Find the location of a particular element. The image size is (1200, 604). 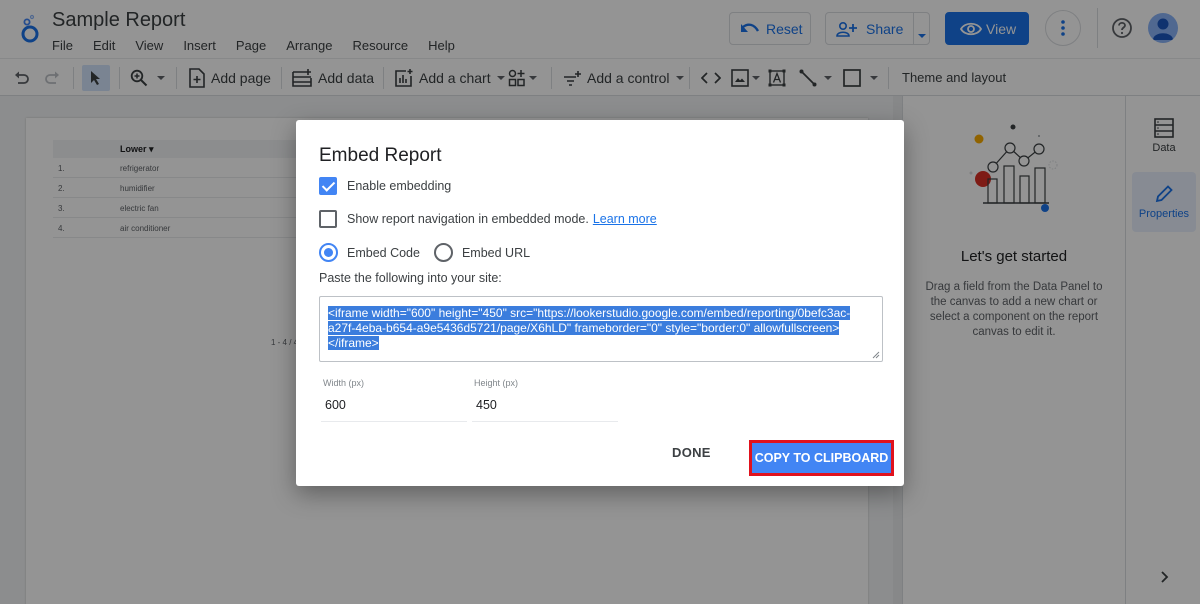

embed-url-radio is located at coordinates (443, 252).